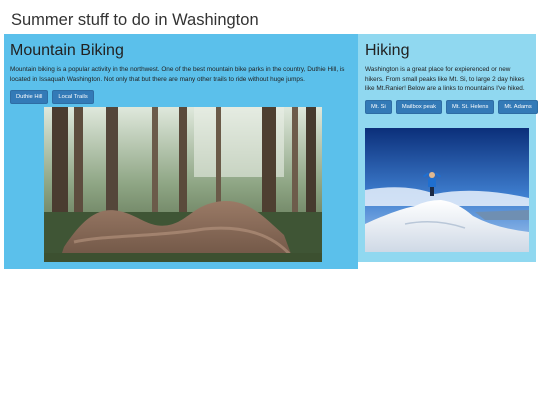 Image resolution: width=540 pixels, height=405 pixels. I want to click on mt-st-helens-button: Mt. St. Helens, so click(470, 106).